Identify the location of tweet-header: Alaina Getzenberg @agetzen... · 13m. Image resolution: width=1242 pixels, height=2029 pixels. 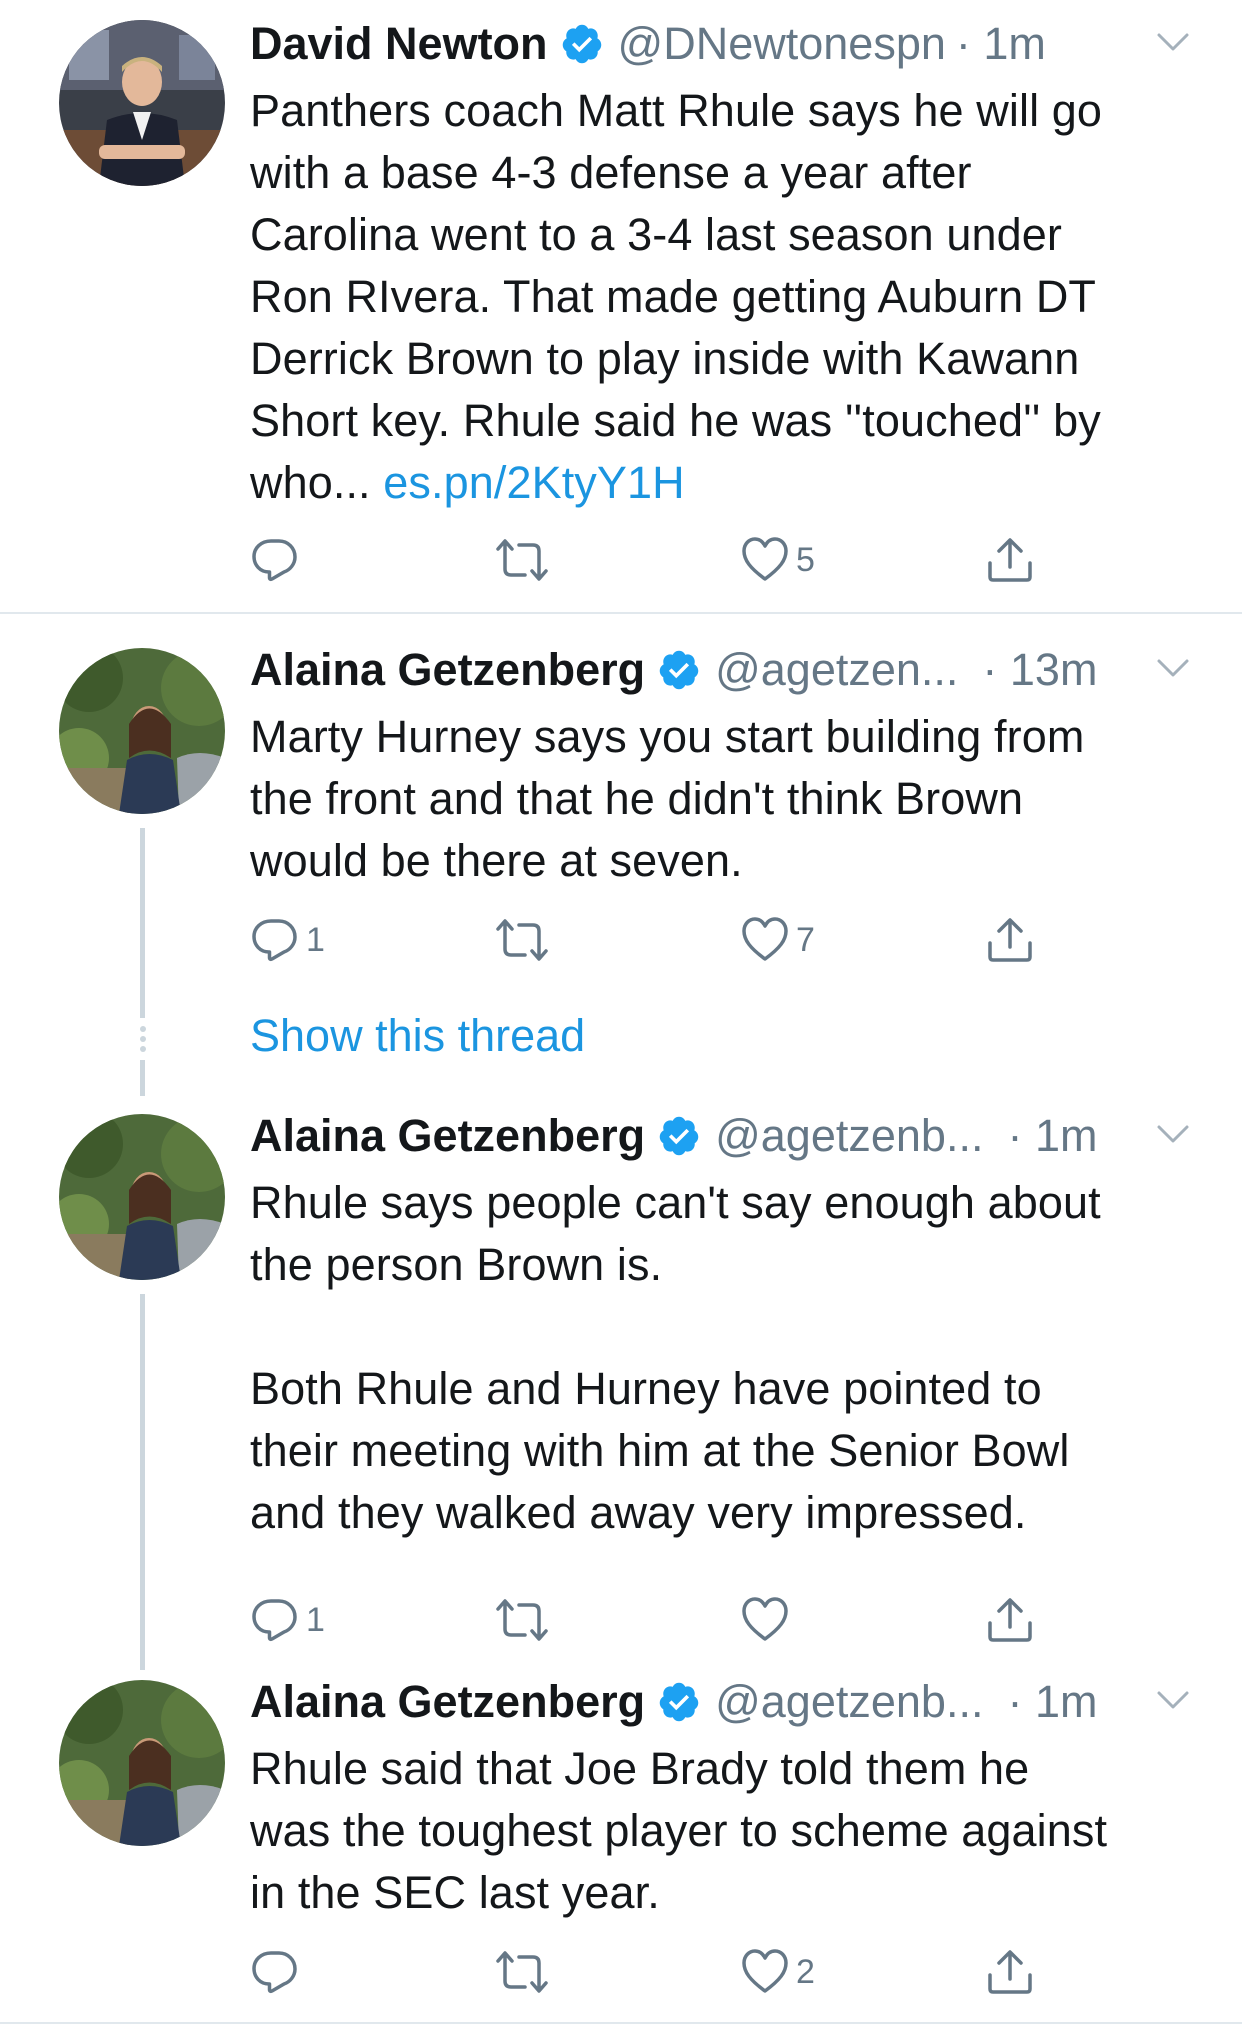
(720, 670).